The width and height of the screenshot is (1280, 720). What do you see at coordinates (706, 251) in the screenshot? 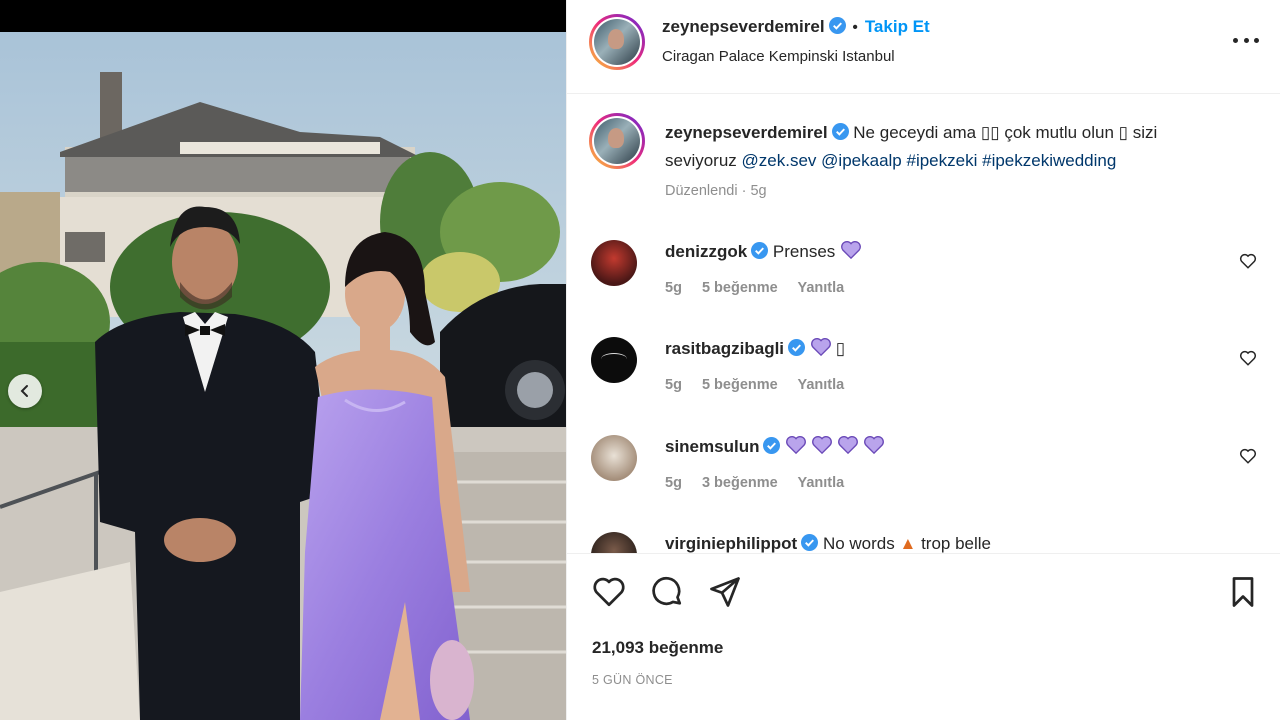
I see `comment-username: denizzgok` at bounding box center [706, 251].